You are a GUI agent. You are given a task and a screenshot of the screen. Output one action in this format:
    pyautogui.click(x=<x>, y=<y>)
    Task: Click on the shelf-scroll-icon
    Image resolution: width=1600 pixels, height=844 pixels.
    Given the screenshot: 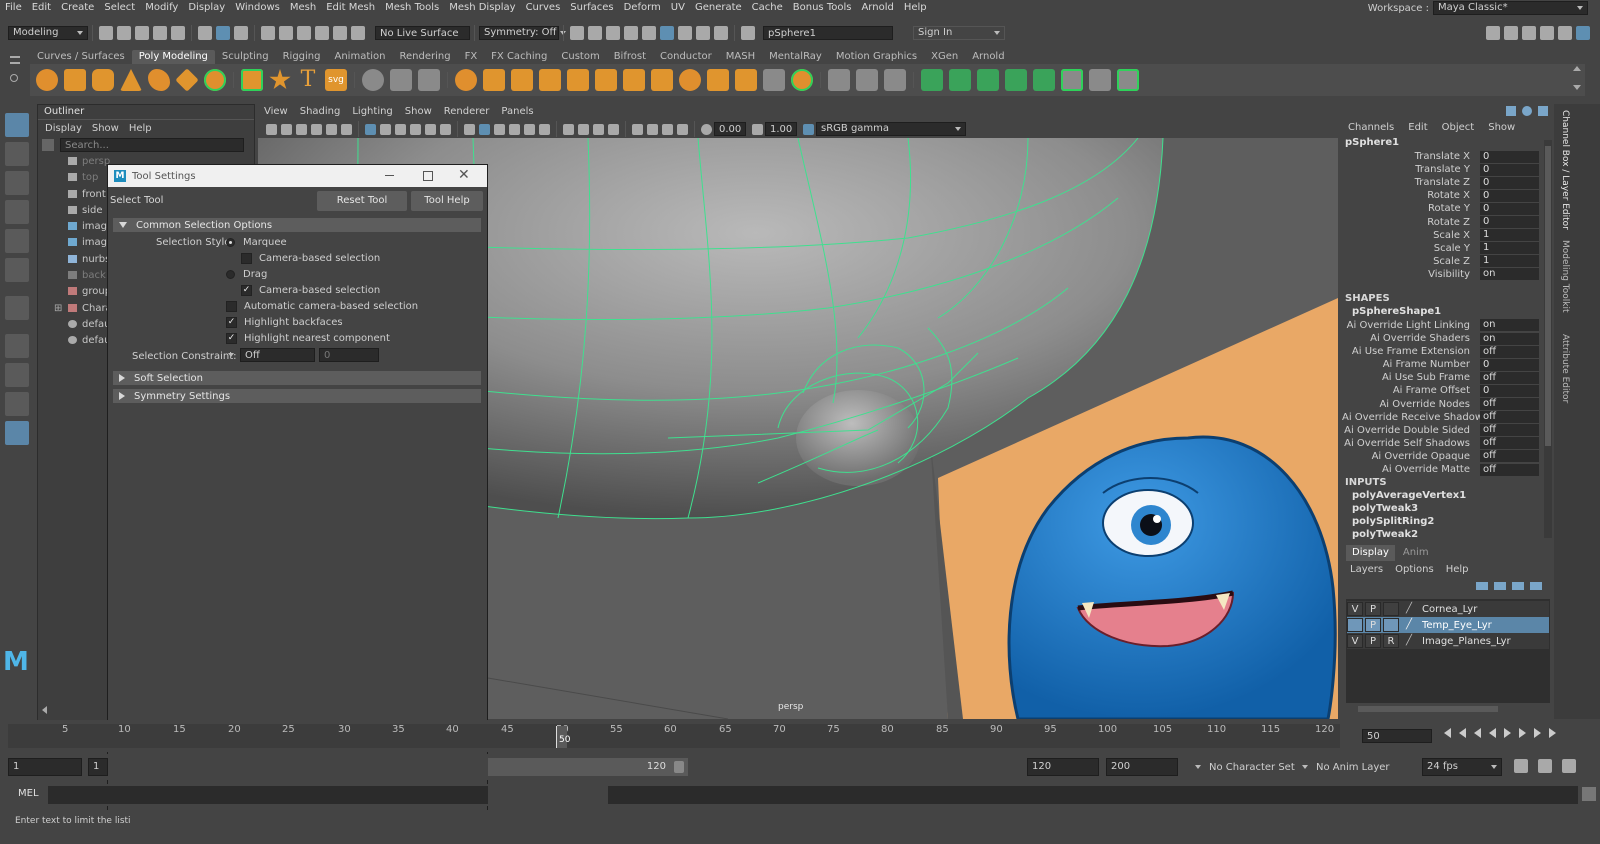 What is the action you would take?
    pyautogui.click(x=1577, y=80)
    